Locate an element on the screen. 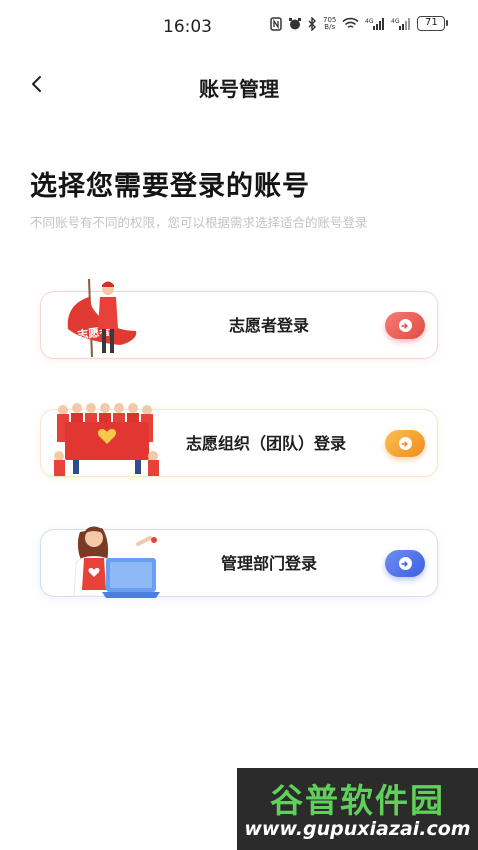 Image resolution: width=478 pixels, height=850 pixels. watermark-logo: 谷普软件园 www.gupuxiazai.com is located at coordinates (357, 809).